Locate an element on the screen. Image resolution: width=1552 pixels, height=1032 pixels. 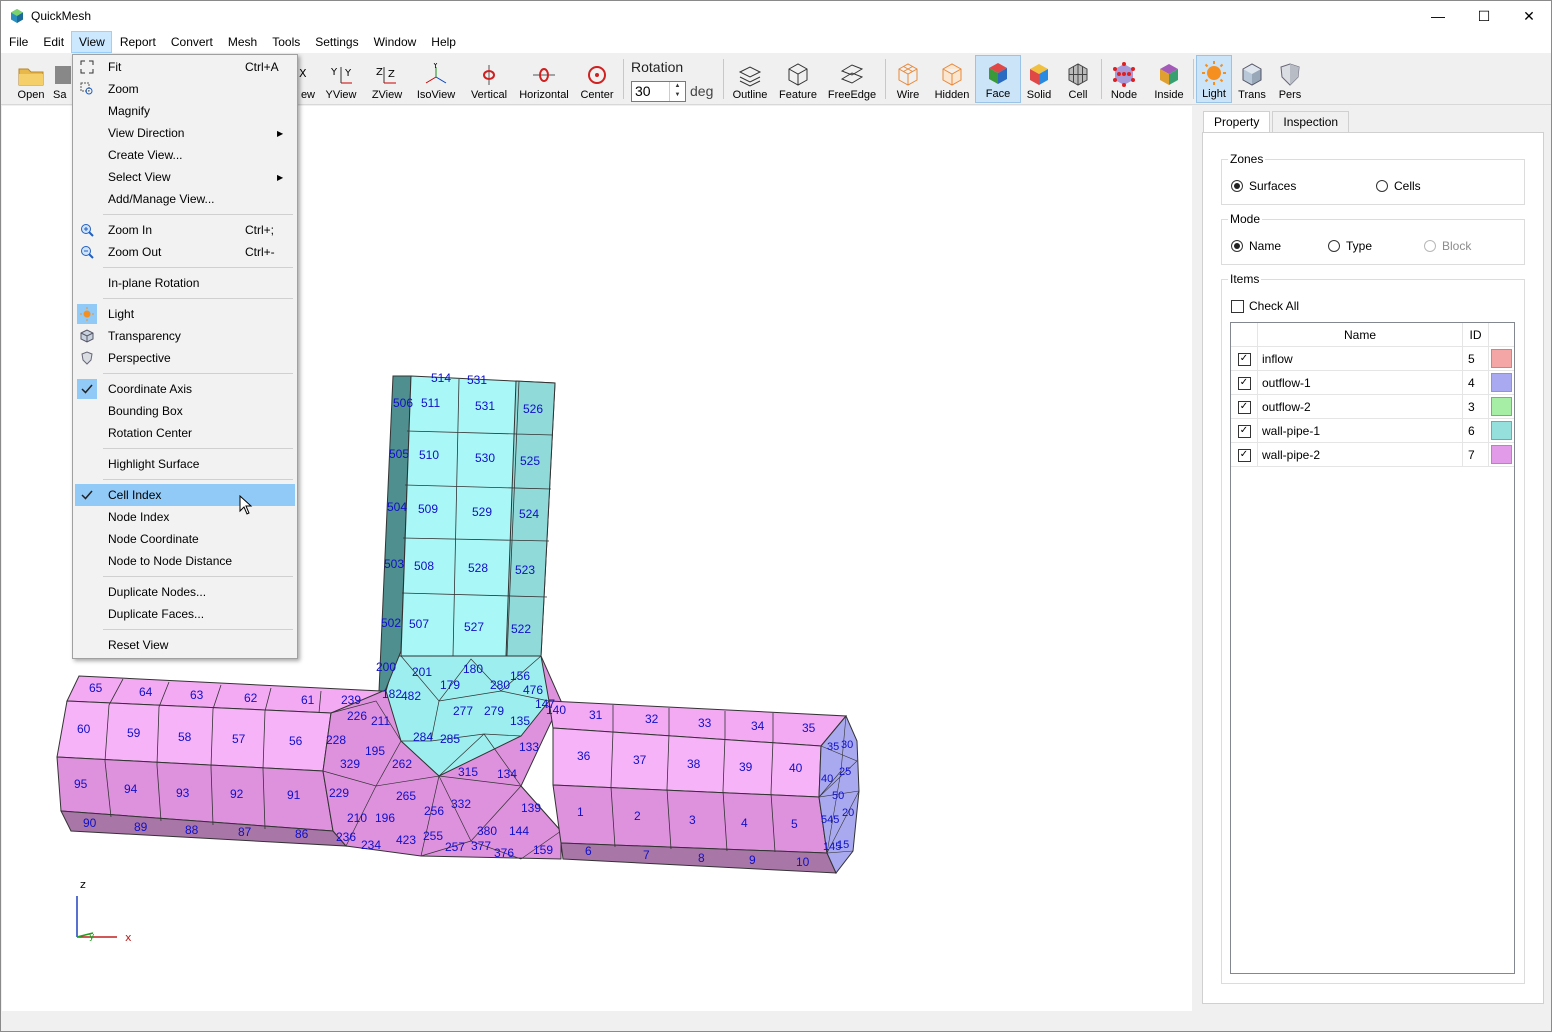
menu-item-node-to-node-distance: Node to Node Distance is located at coordinates (185, 561).